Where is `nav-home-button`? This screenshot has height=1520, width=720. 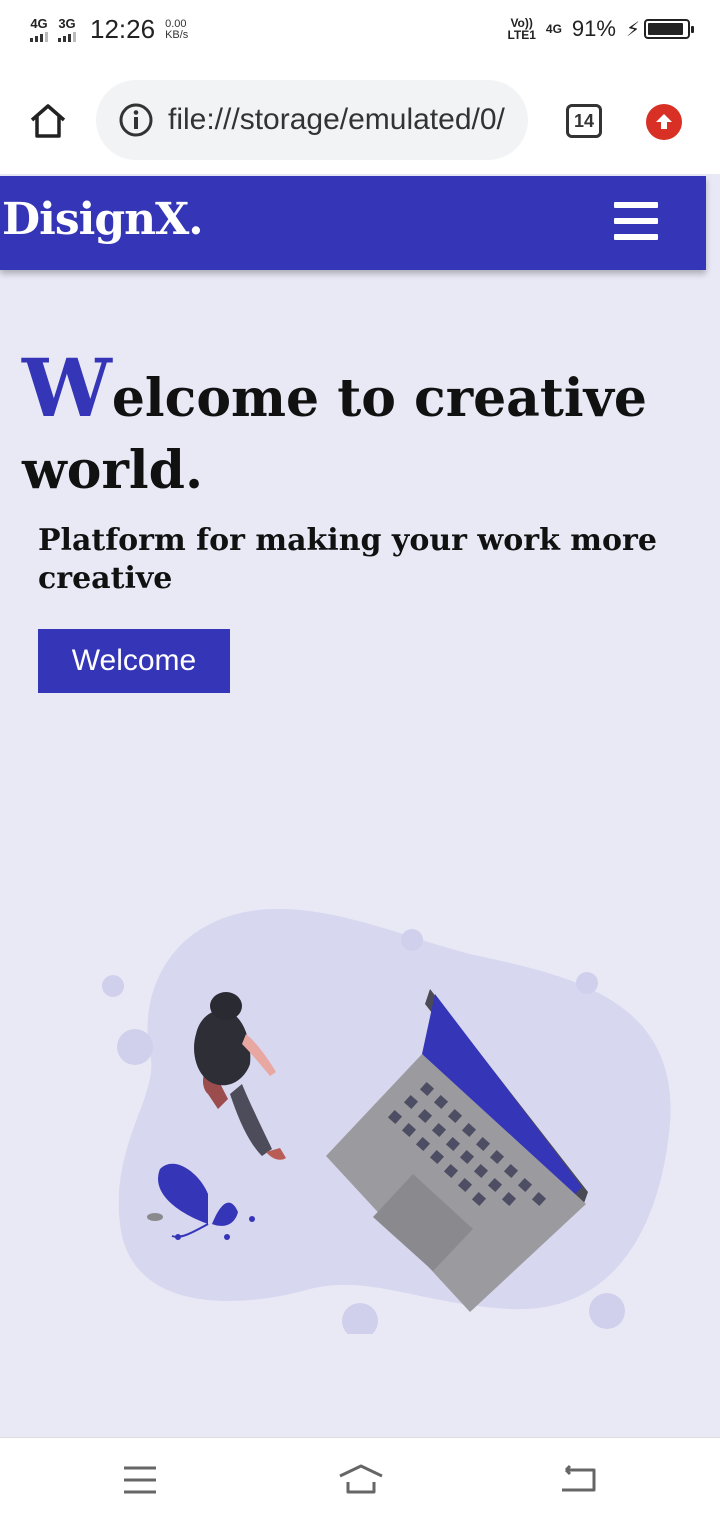 nav-home-button is located at coordinates (361, 1480).